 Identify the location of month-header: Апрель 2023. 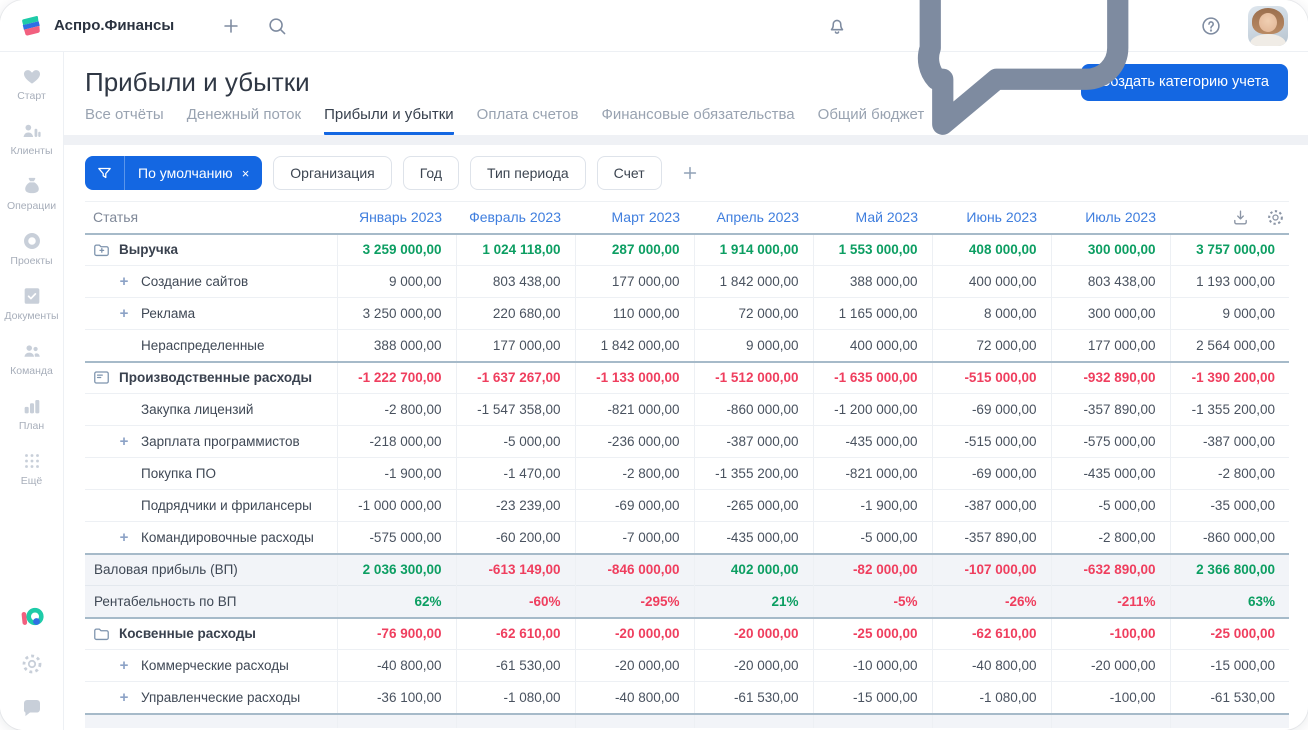
(753, 218).